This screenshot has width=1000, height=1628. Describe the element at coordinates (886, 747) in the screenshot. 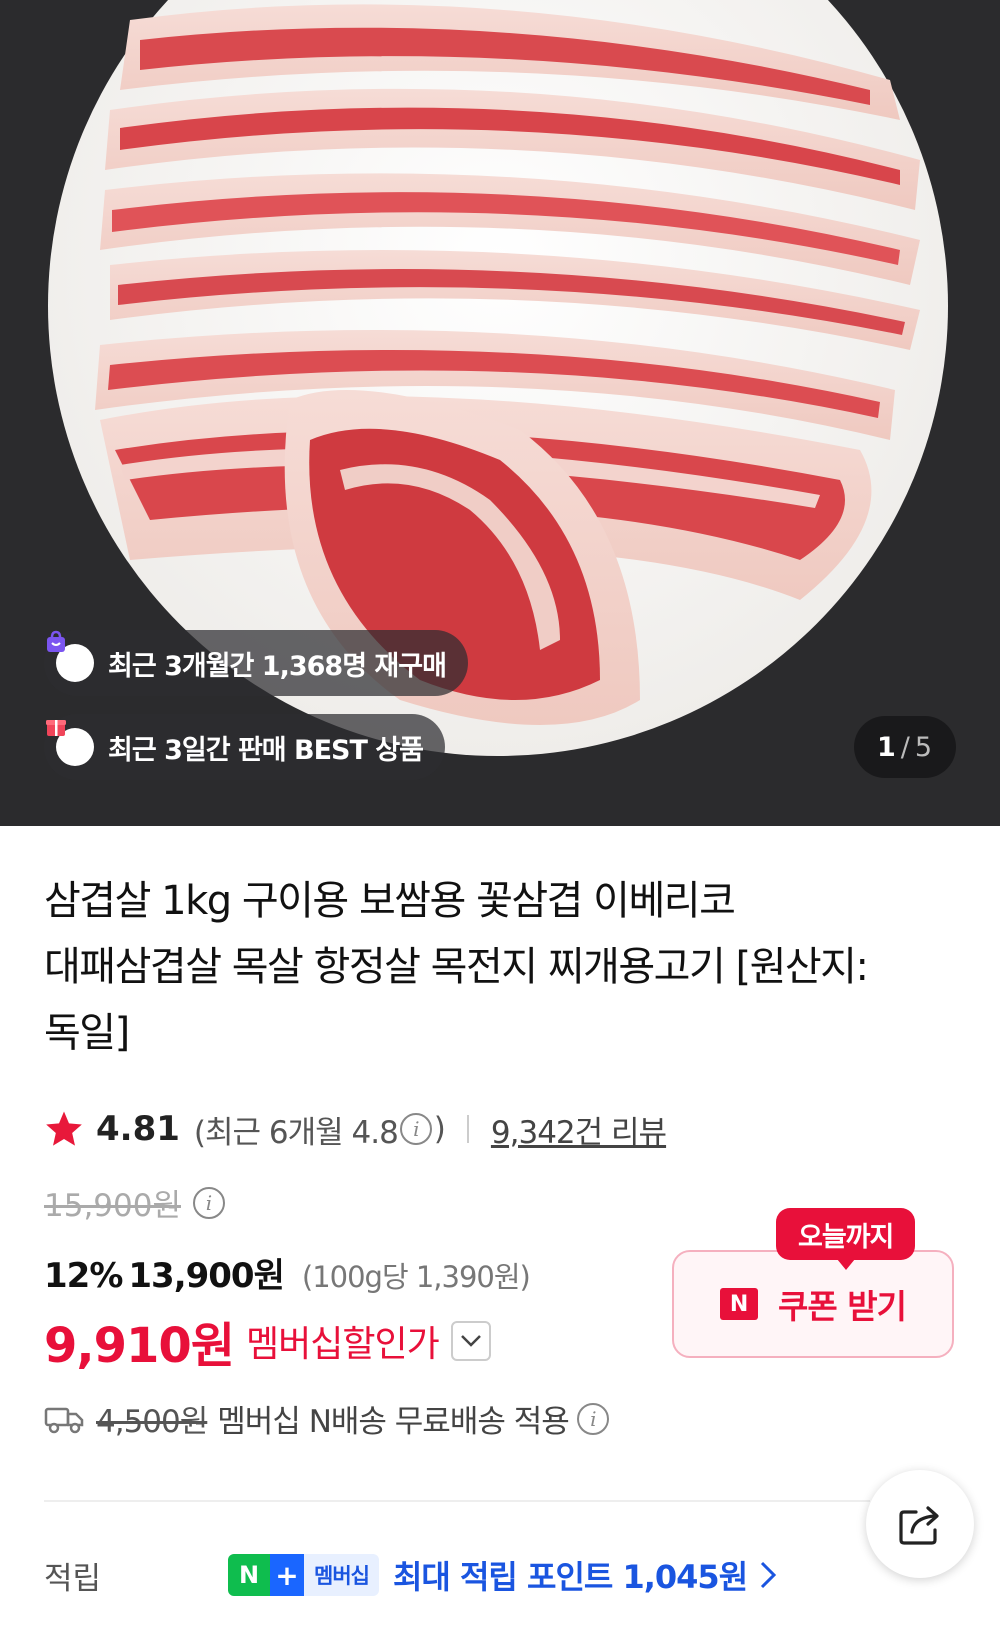

I see `image-index: 1` at that location.